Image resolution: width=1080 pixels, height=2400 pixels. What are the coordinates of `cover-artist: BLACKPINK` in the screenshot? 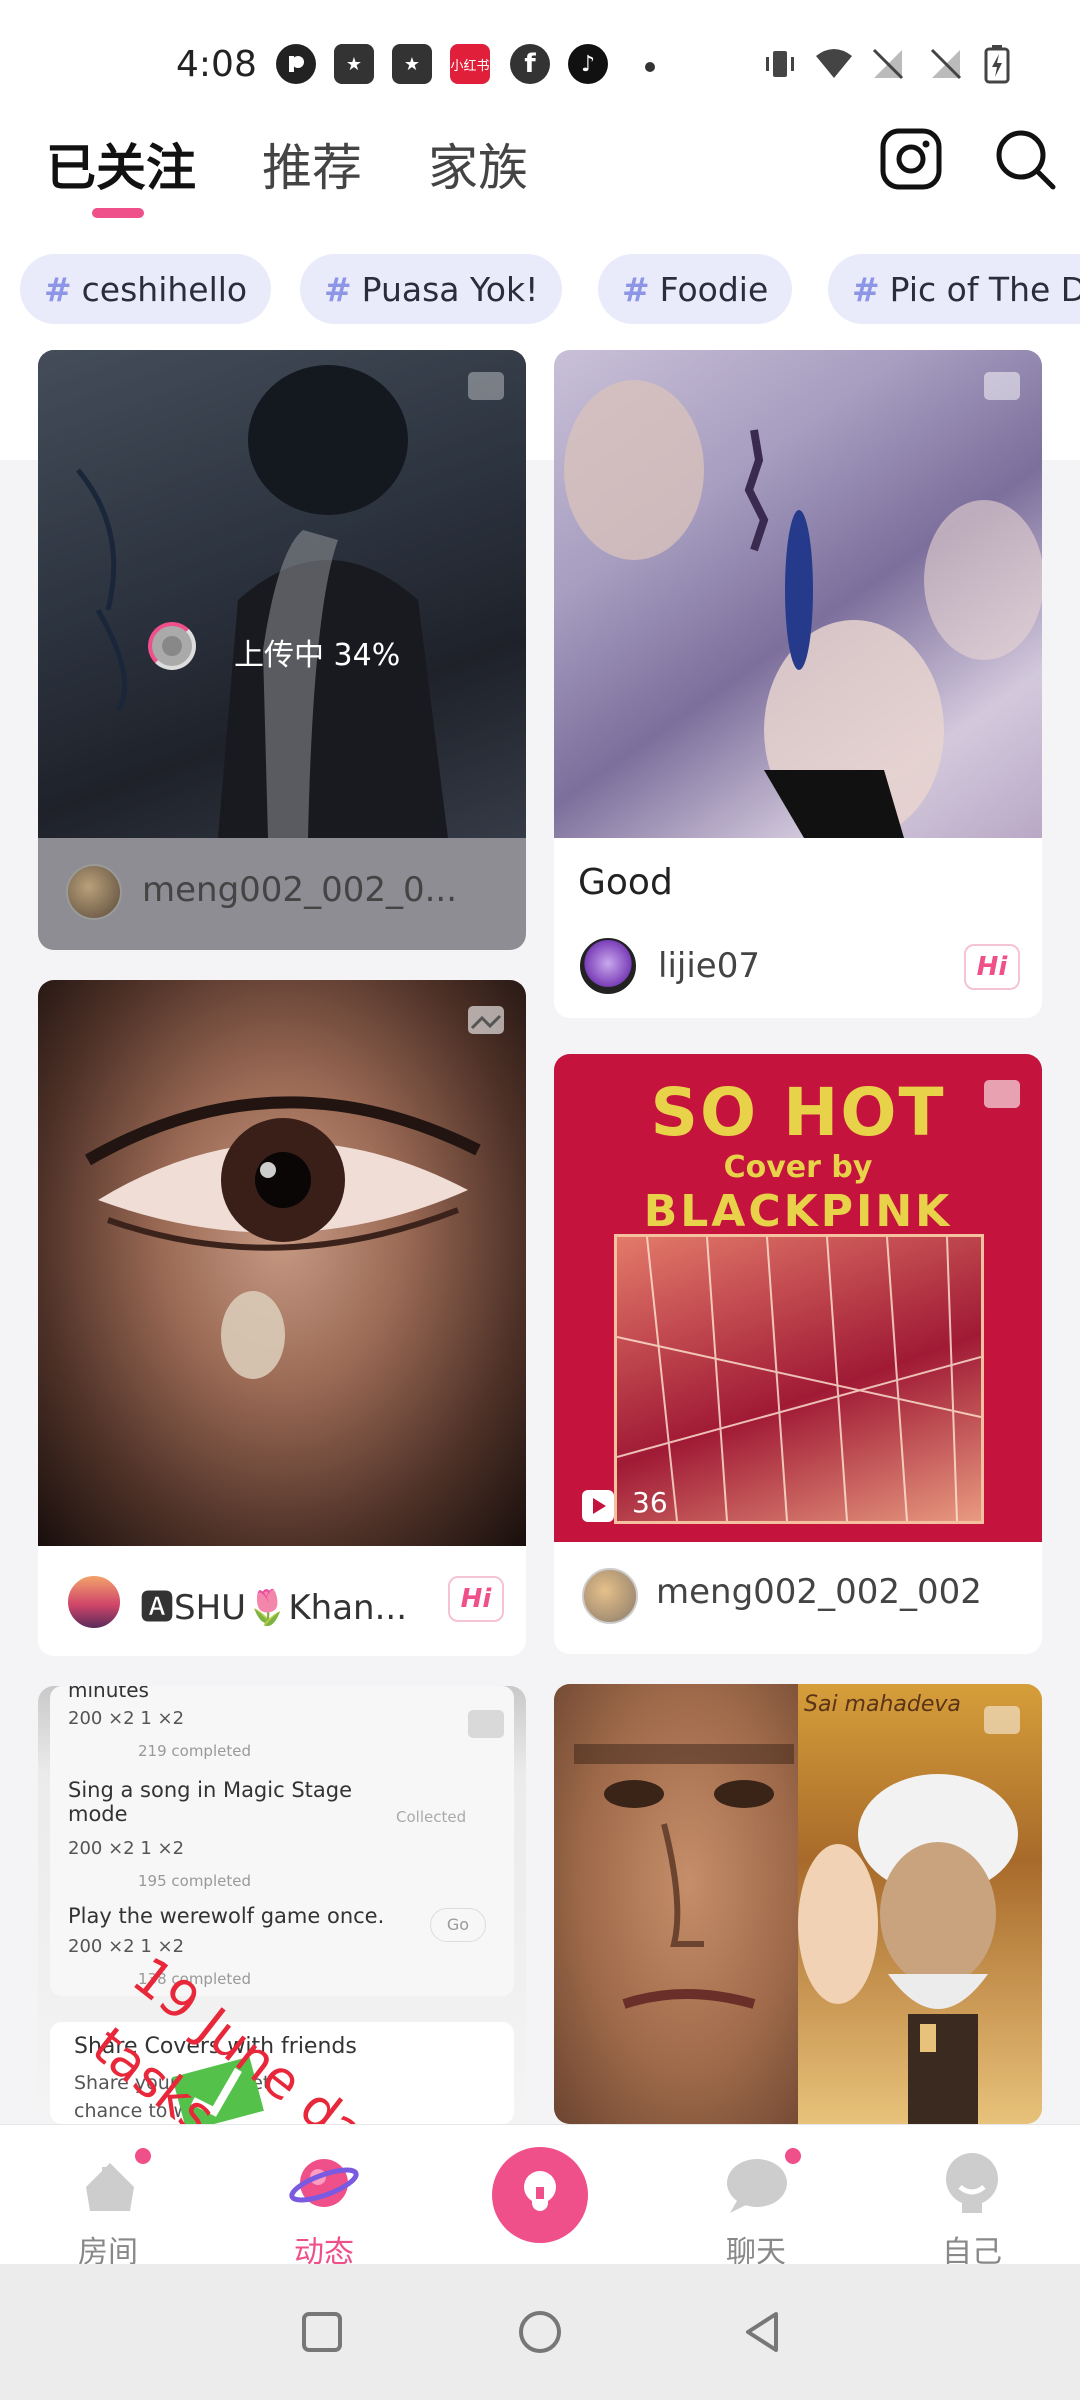 It's located at (798, 1211).